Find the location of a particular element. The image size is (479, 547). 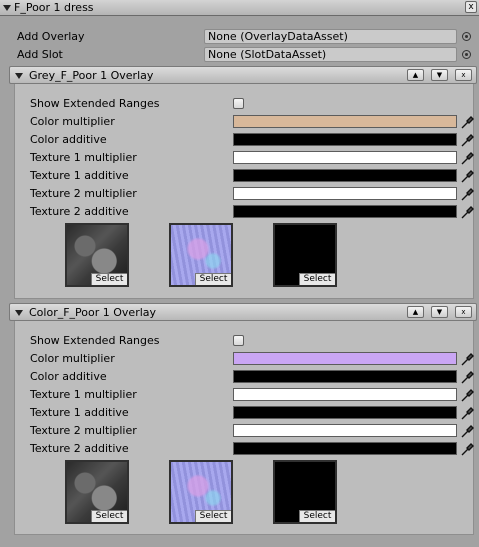

recipe-header: F_Poor 1 dress x is located at coordinates (239, 8).